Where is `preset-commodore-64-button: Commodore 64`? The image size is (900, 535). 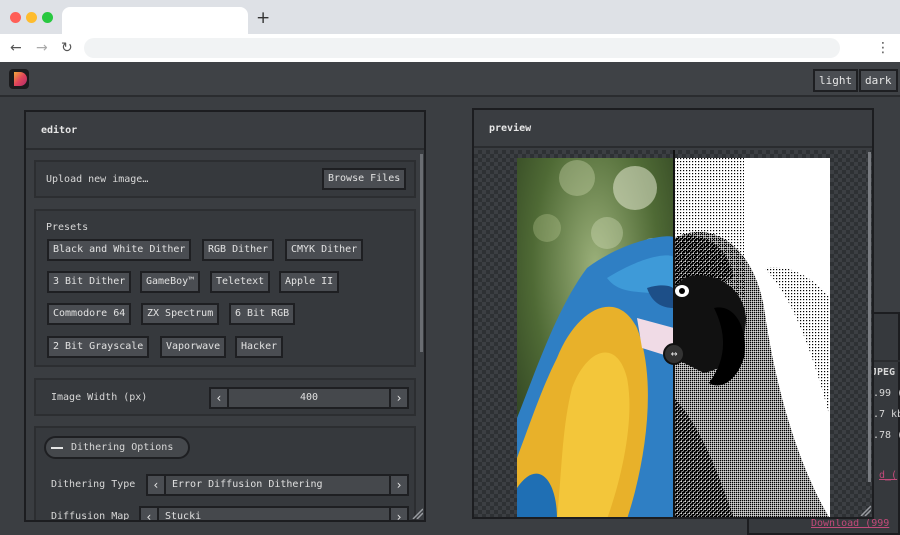
preset-commodore-64-button: Commodore 64 is located at coordinates (89, 314).